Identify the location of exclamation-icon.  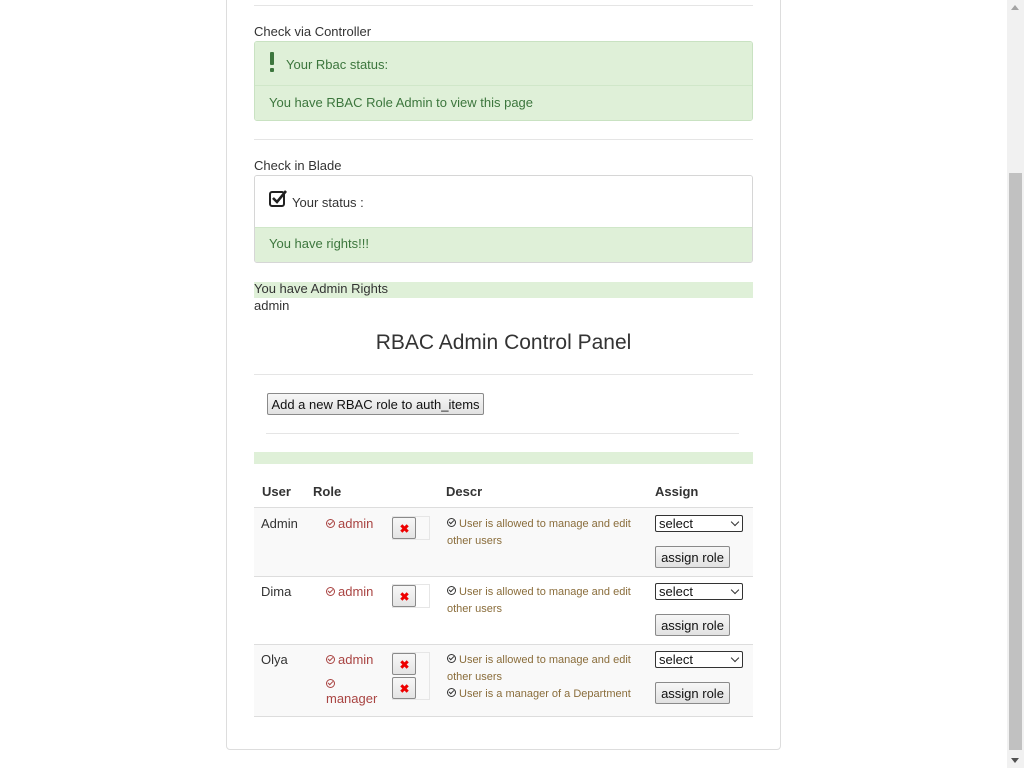
(271, 63).